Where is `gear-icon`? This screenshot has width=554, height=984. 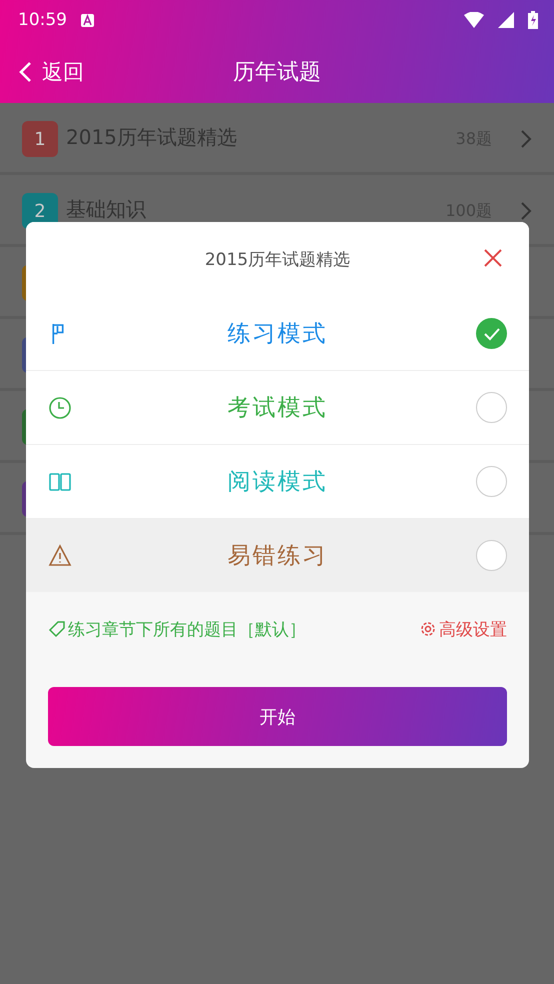 gear-icon is located at coordinates (428, 629).